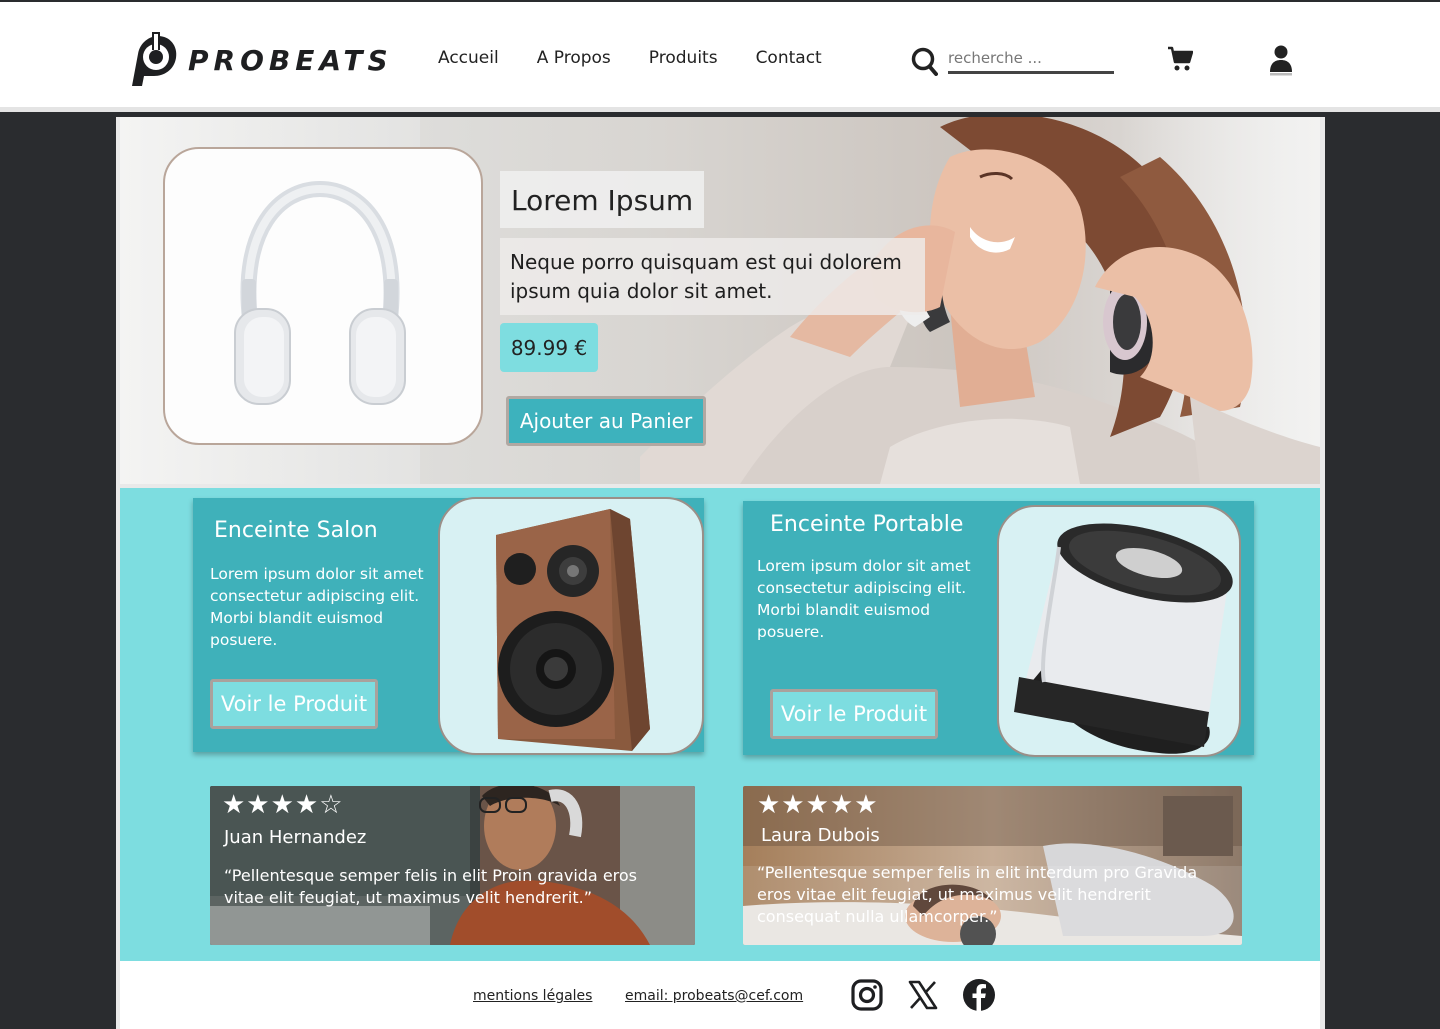 Image resolution: width=1440 pixels, height=1029 pixels. Describe the element at coordinates (867, 524) in the screenshot. I see `product-name: Enceinte Portable` at that location.